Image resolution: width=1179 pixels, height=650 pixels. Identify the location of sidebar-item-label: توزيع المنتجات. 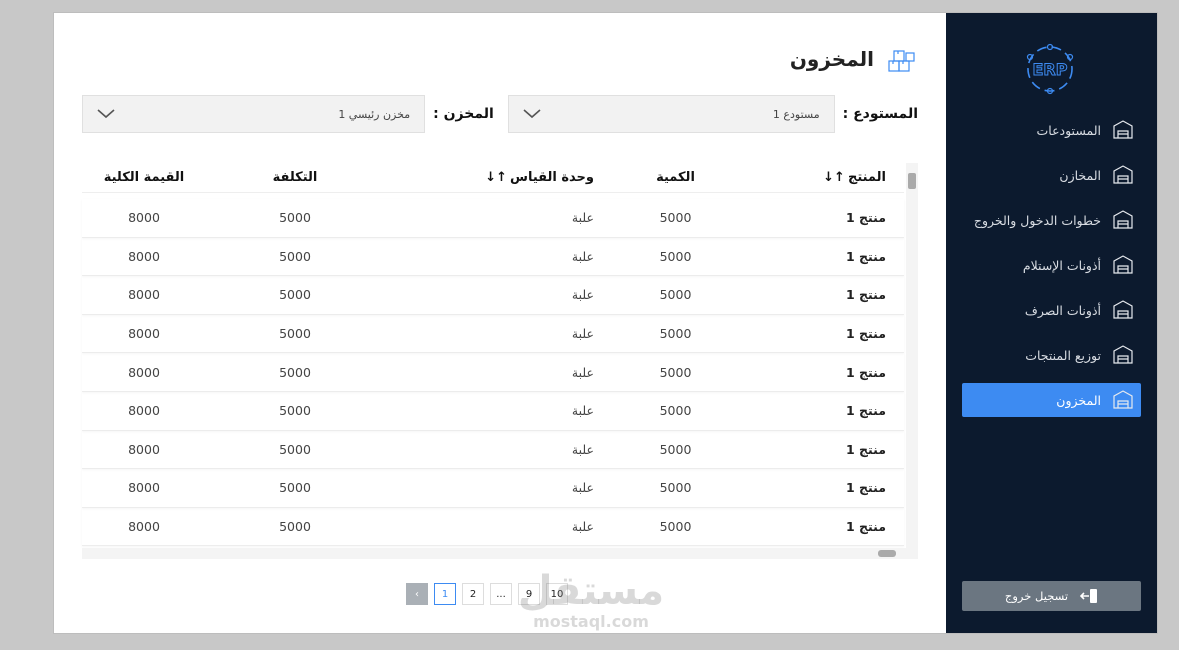
(1063, 355).